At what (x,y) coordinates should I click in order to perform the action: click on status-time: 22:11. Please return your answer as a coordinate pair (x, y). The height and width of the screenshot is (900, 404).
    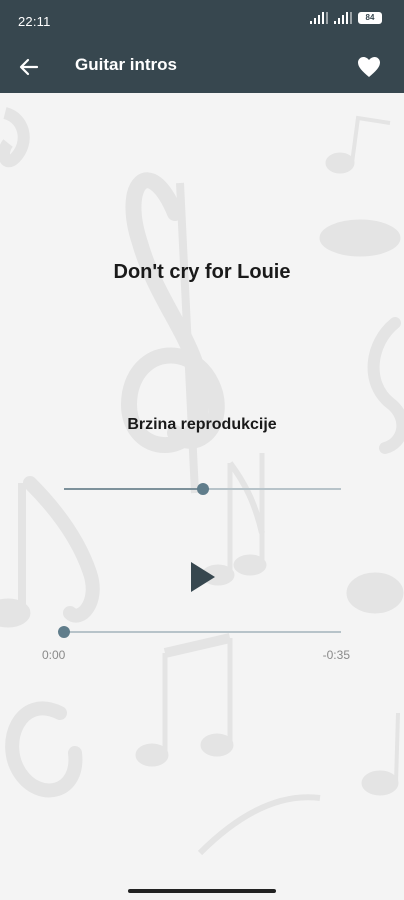
    Looking at the image, I should click on (34, 21).